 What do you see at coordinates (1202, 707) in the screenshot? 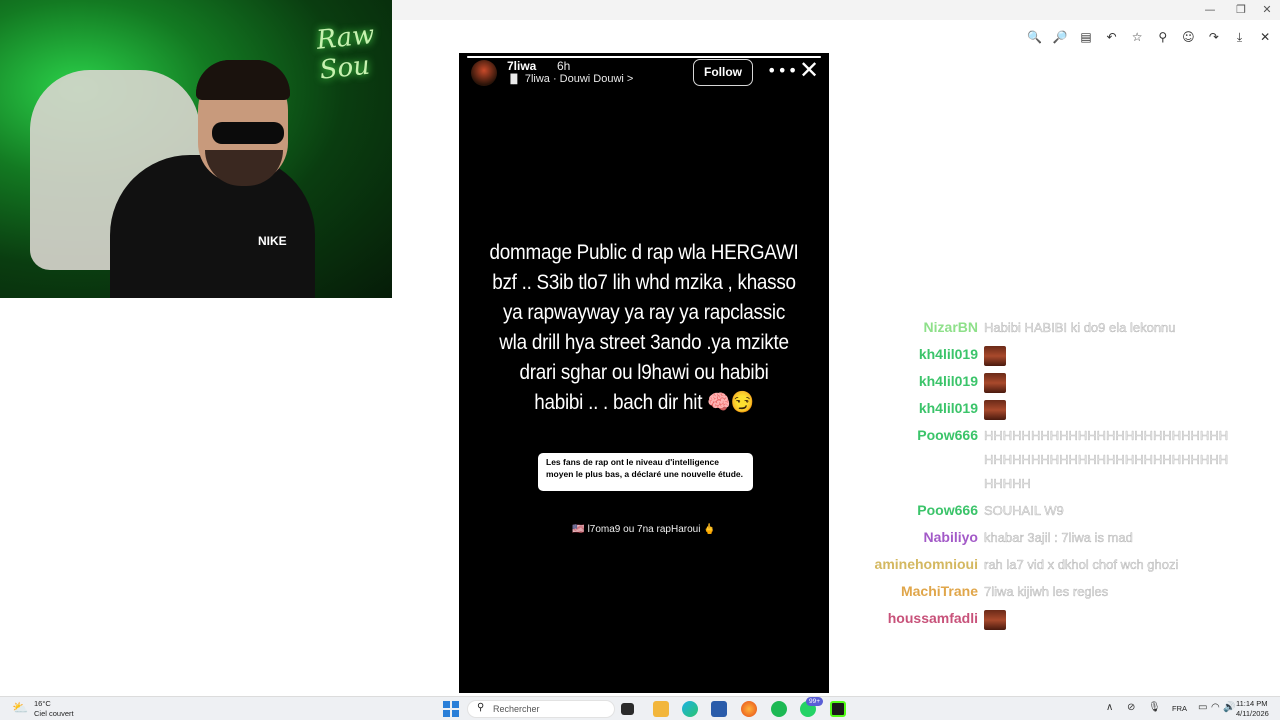
I see `display-icon: ▭` at bounding box center [1202, 707].